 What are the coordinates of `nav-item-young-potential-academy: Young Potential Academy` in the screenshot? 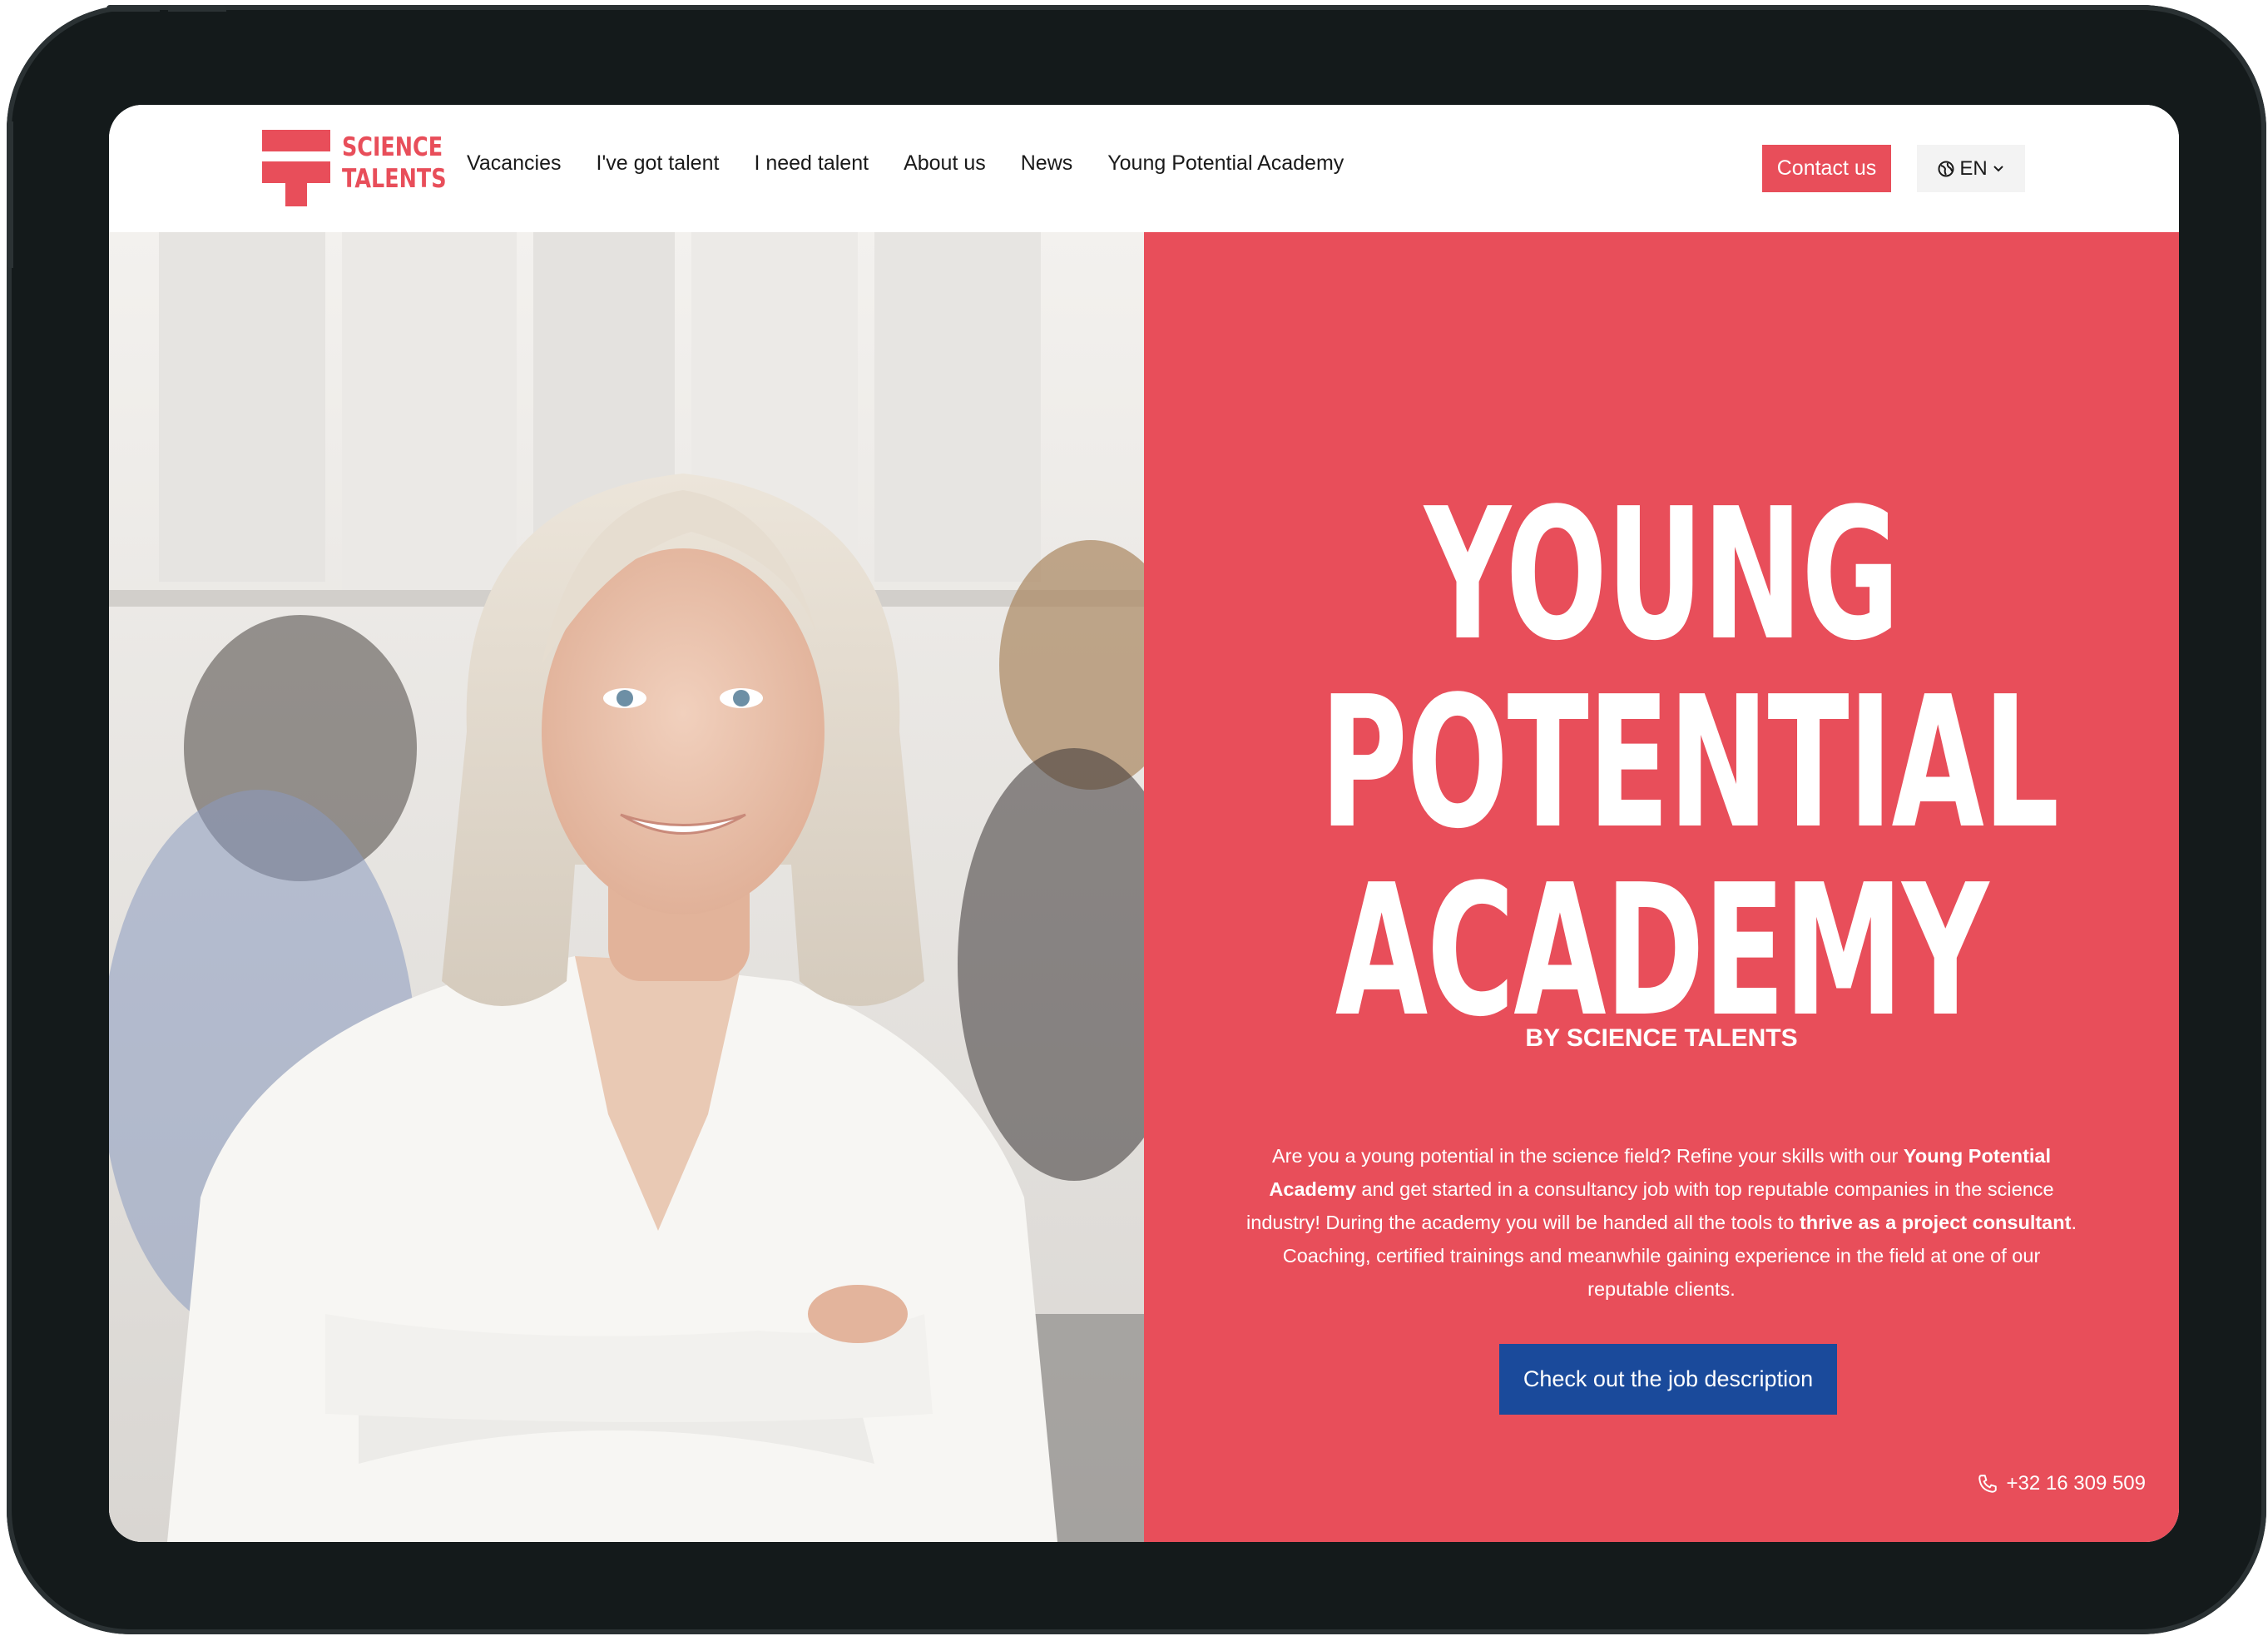 It's located at (1225, 163).